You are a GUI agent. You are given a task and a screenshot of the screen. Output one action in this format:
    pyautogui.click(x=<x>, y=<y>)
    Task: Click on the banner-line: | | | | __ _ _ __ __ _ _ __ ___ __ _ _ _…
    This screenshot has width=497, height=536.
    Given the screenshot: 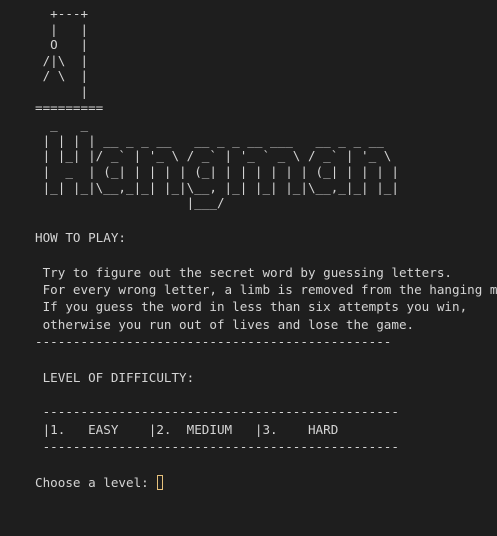 What is the action you would take?
    pyautogui.click(x=209, y=140)
    